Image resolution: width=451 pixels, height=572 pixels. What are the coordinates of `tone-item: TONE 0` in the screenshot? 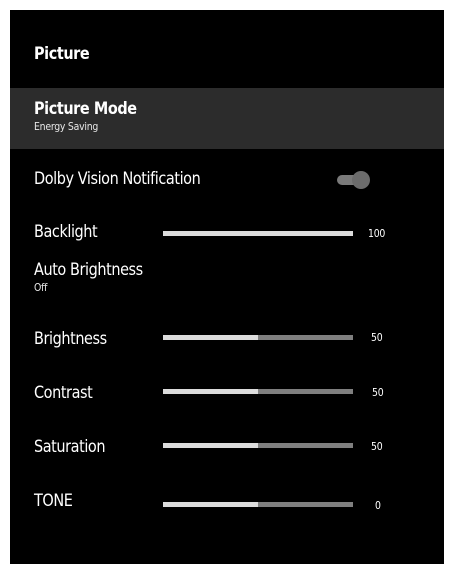 It's located at (227, 502).